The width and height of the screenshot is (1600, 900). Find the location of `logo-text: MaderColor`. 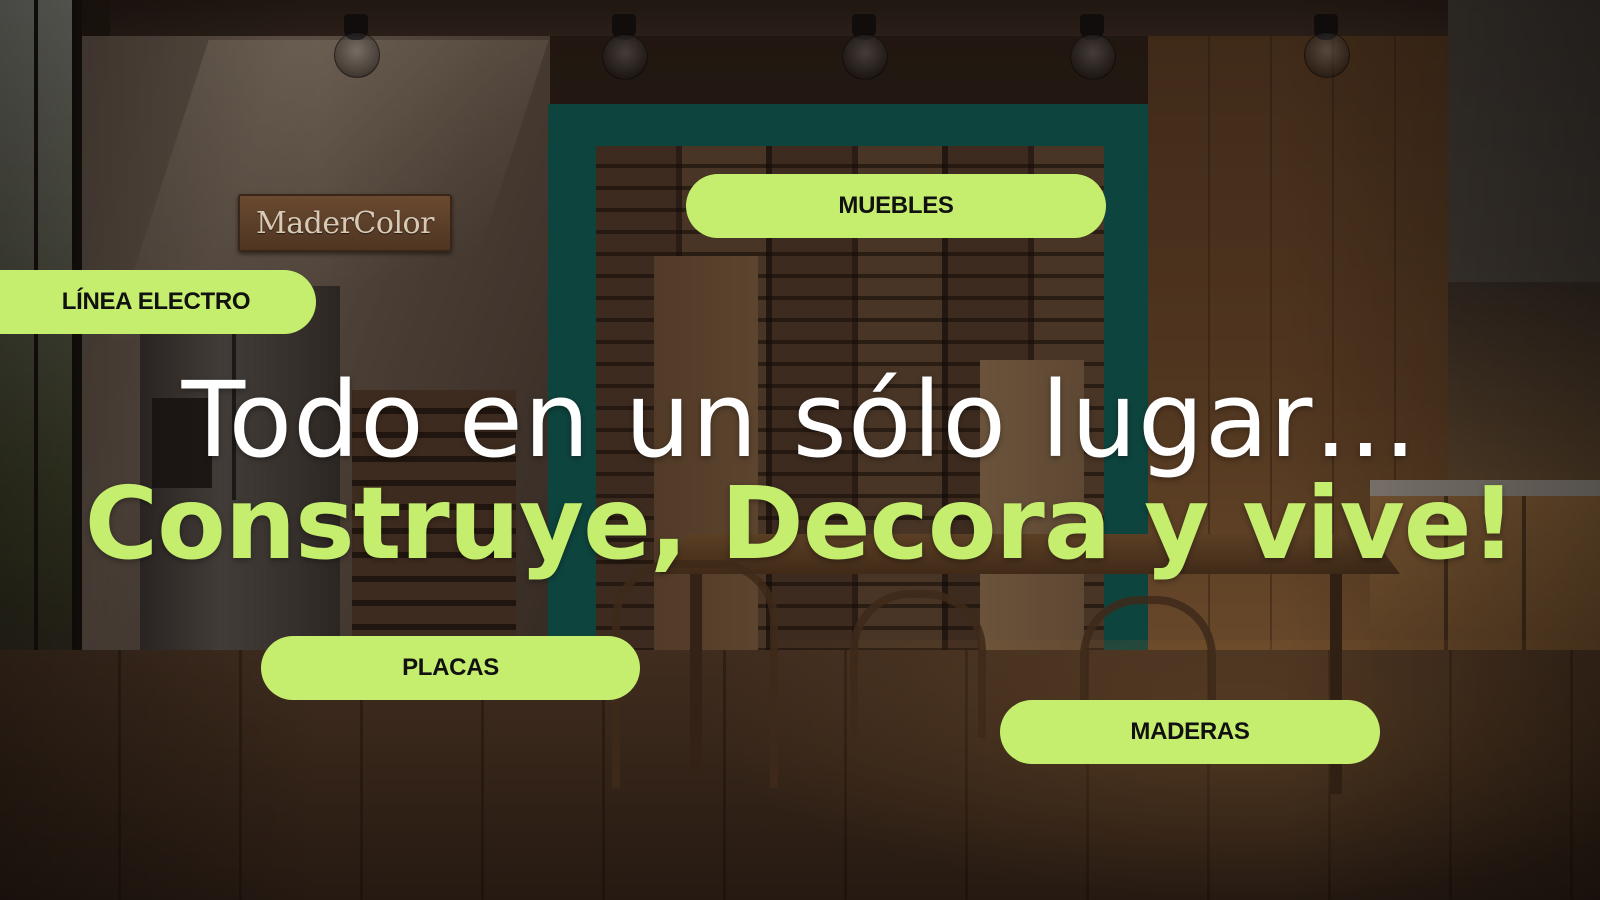

logo-text: MaderColor is located at coordinates (345, 223).